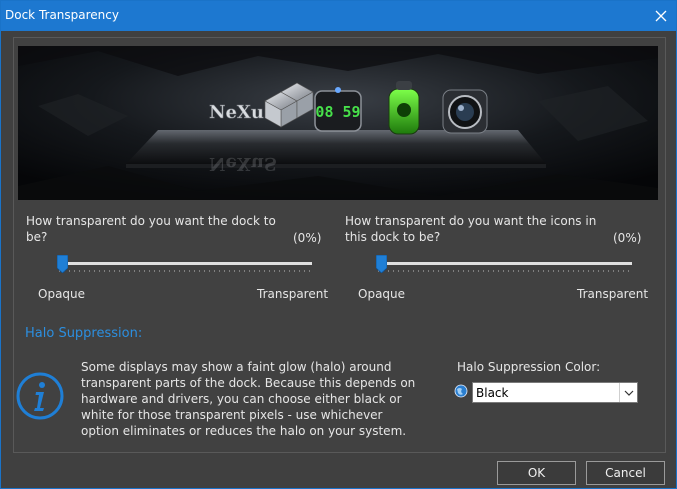  I want to click on halo-color-label: Halo Suppression Color:, so click(529, 367).